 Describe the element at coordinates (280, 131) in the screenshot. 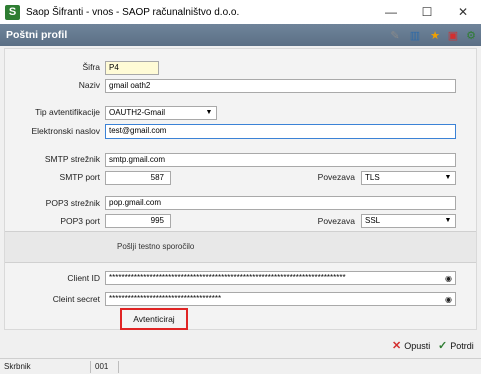

I see `email-input: test@gmail.com` at that location.